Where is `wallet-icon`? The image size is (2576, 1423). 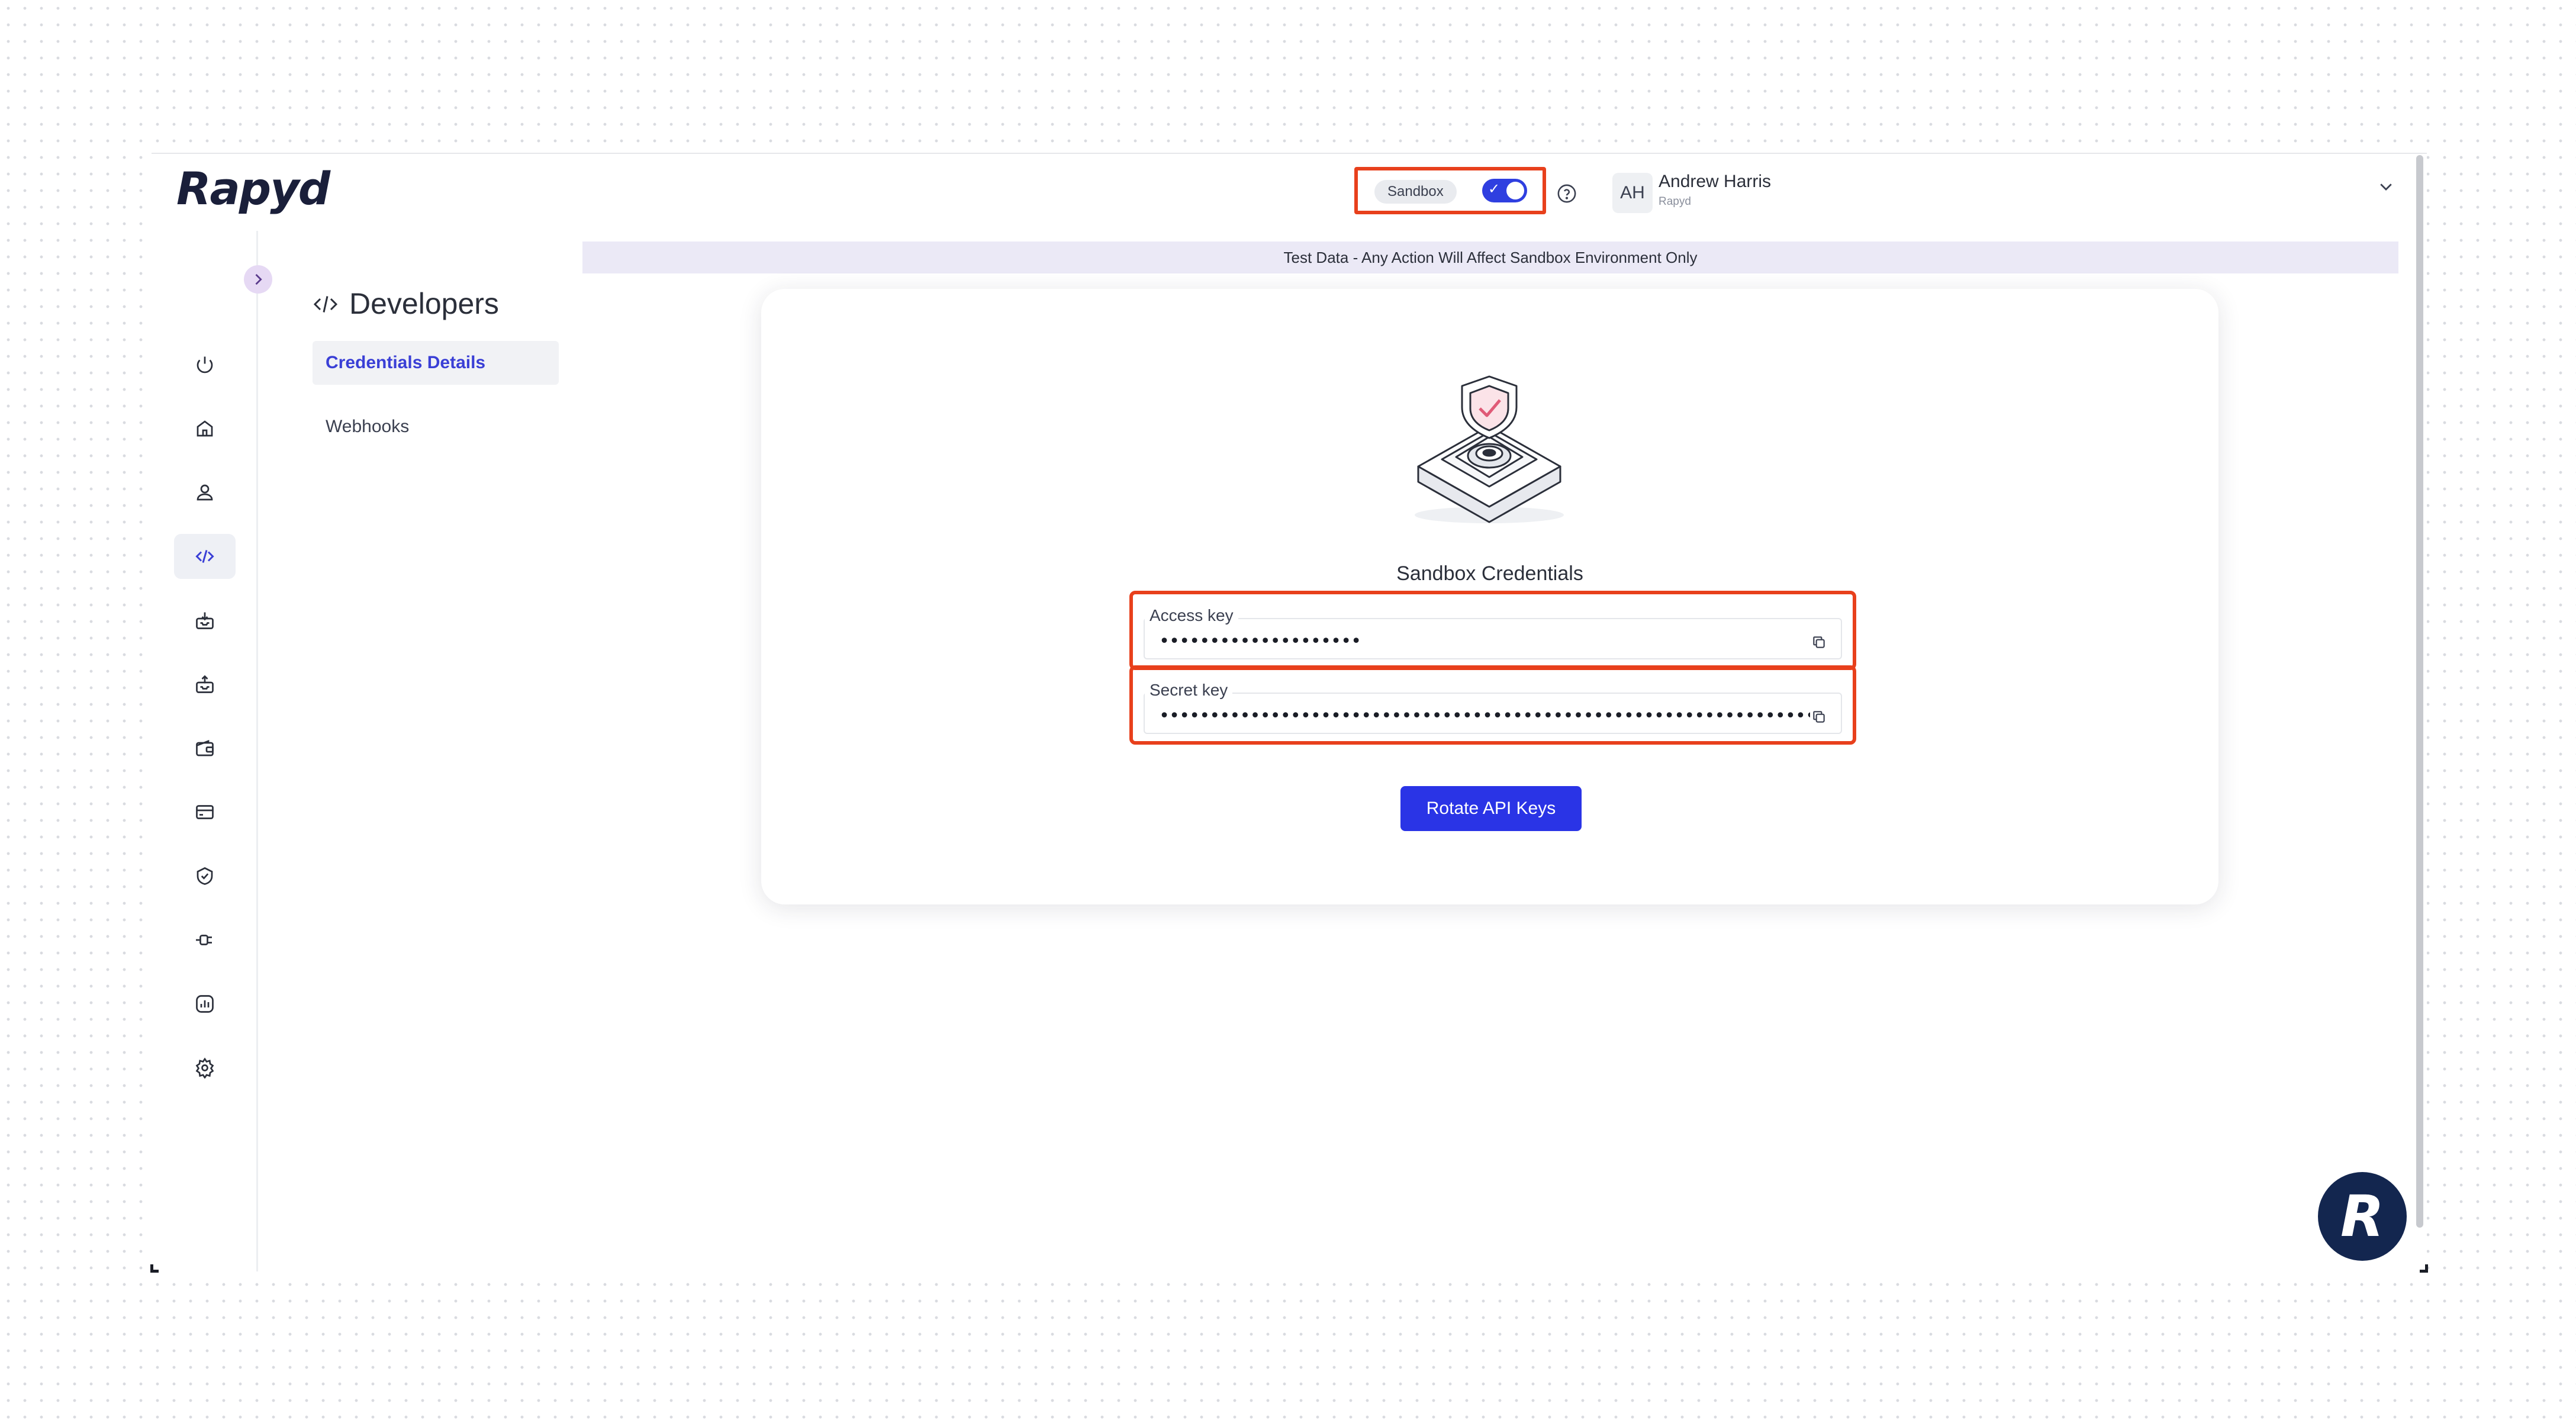 wallet-icon is located at coordinates (205, 748).